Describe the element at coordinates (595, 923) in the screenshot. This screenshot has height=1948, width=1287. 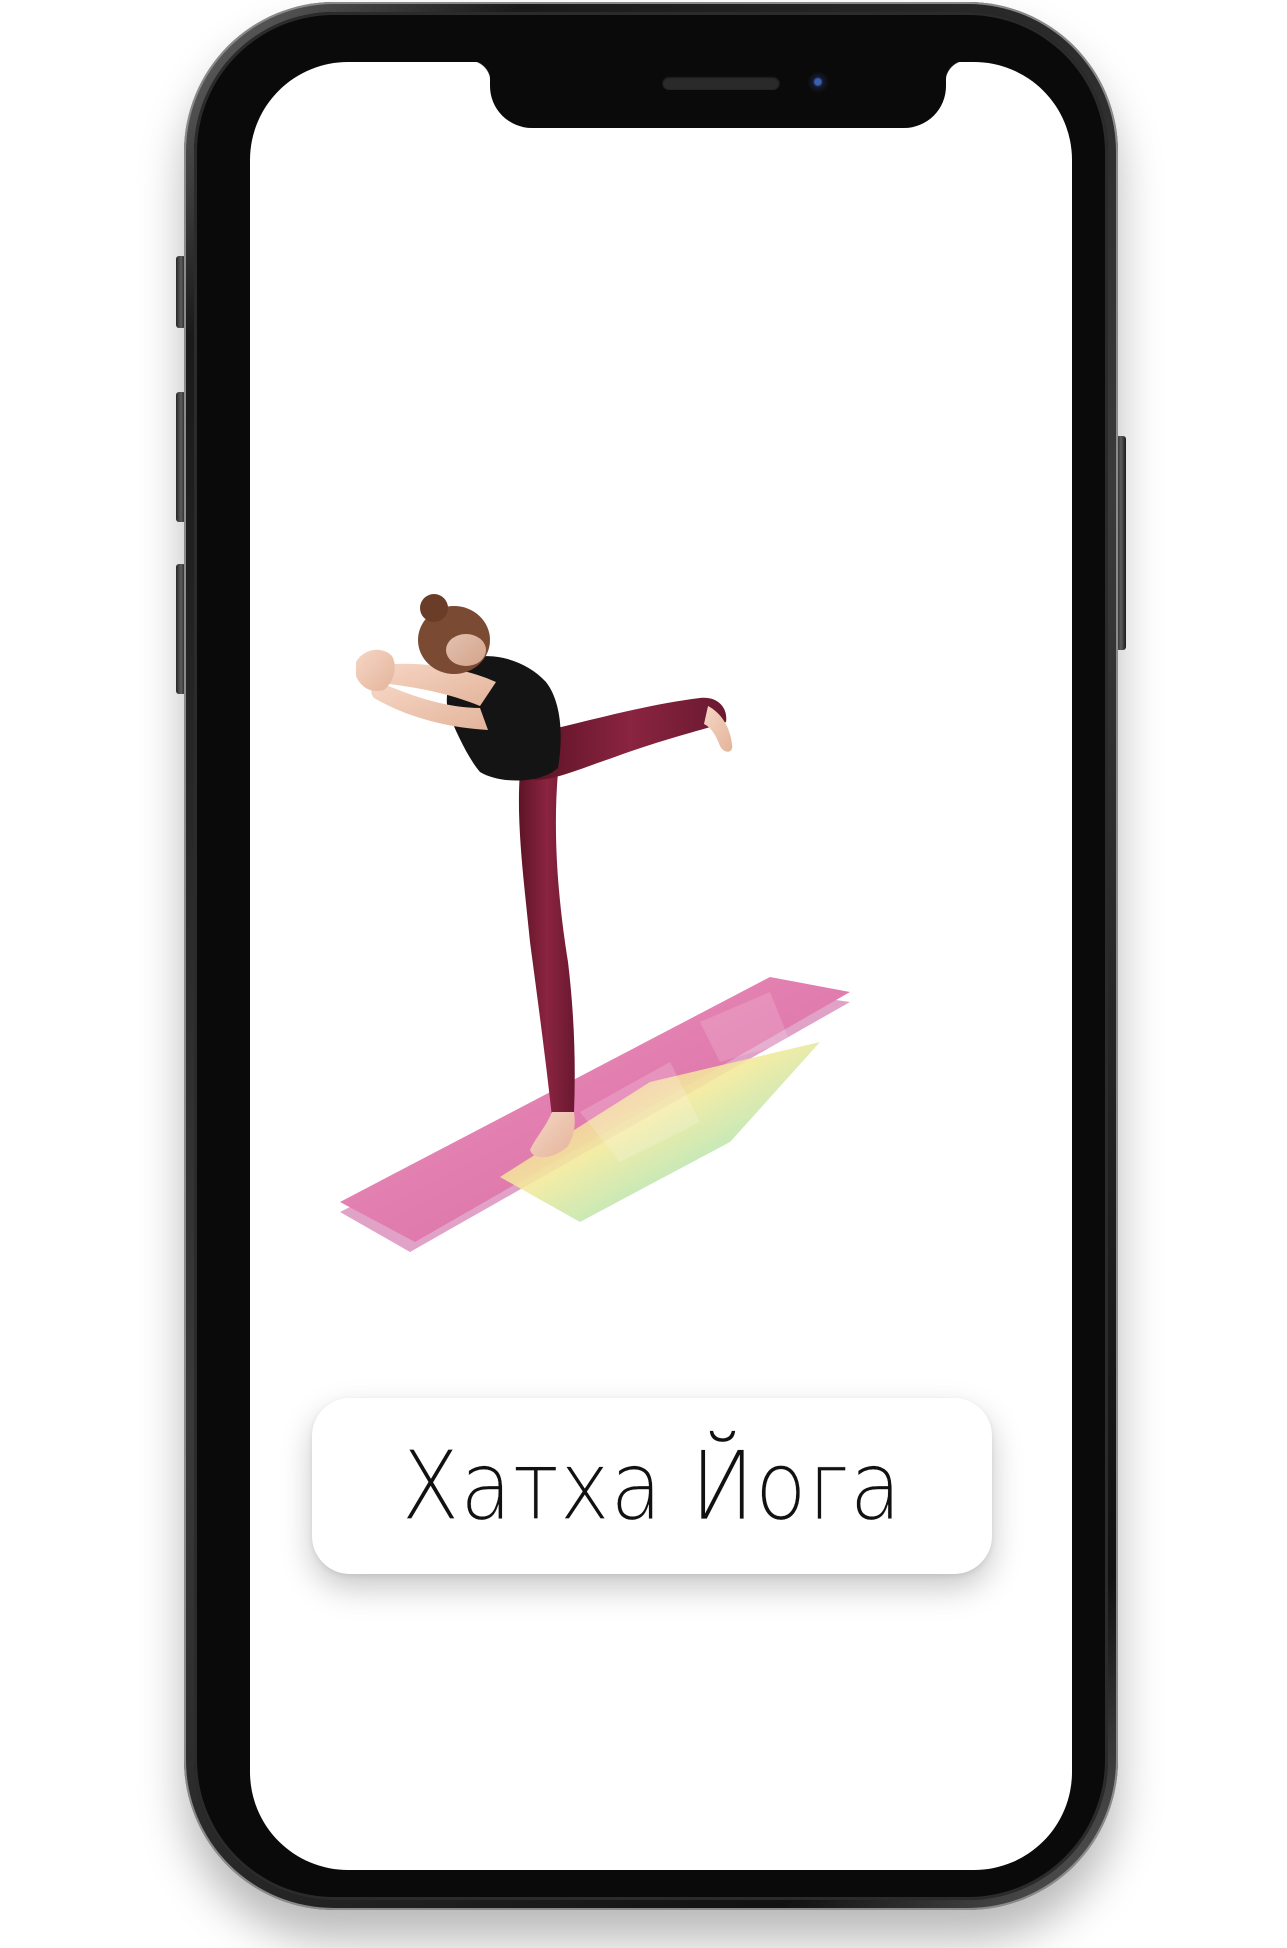
I see `yoga-pose-image` at that location.